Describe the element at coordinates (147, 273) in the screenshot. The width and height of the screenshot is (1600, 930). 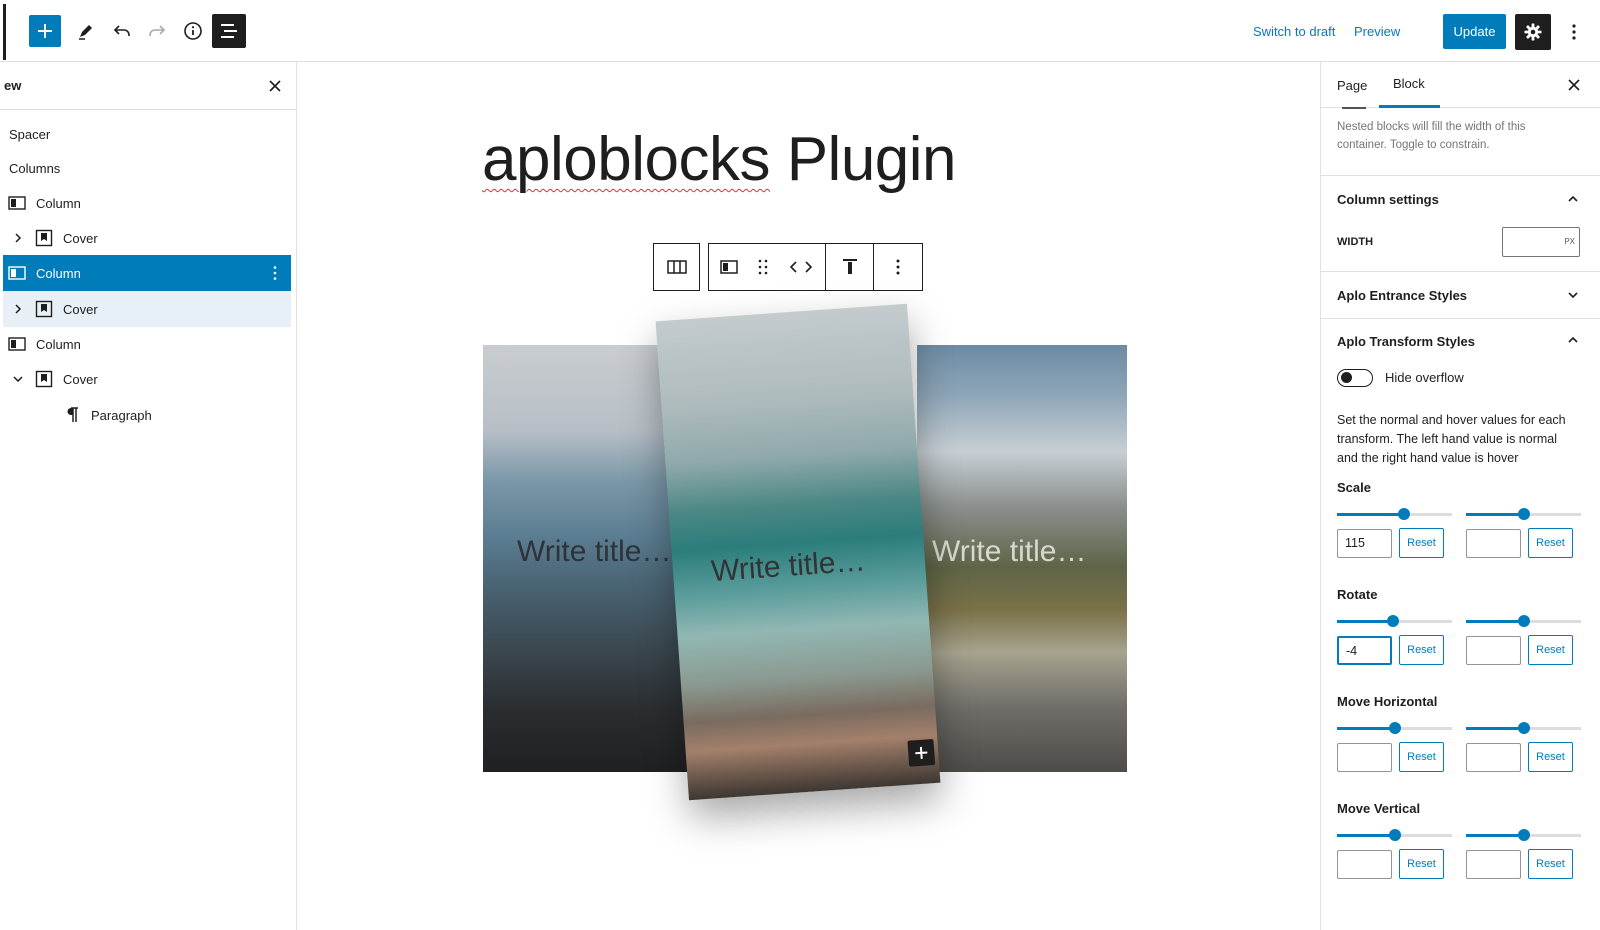
I see `list-item-column-selected: Column` at that location.